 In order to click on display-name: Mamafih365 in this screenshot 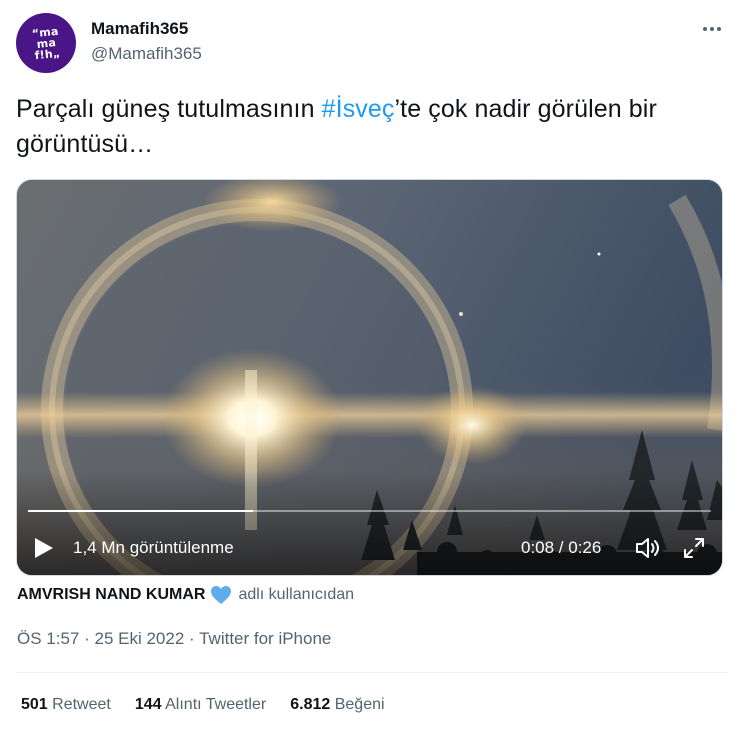, I will do `click(139, 29)`.